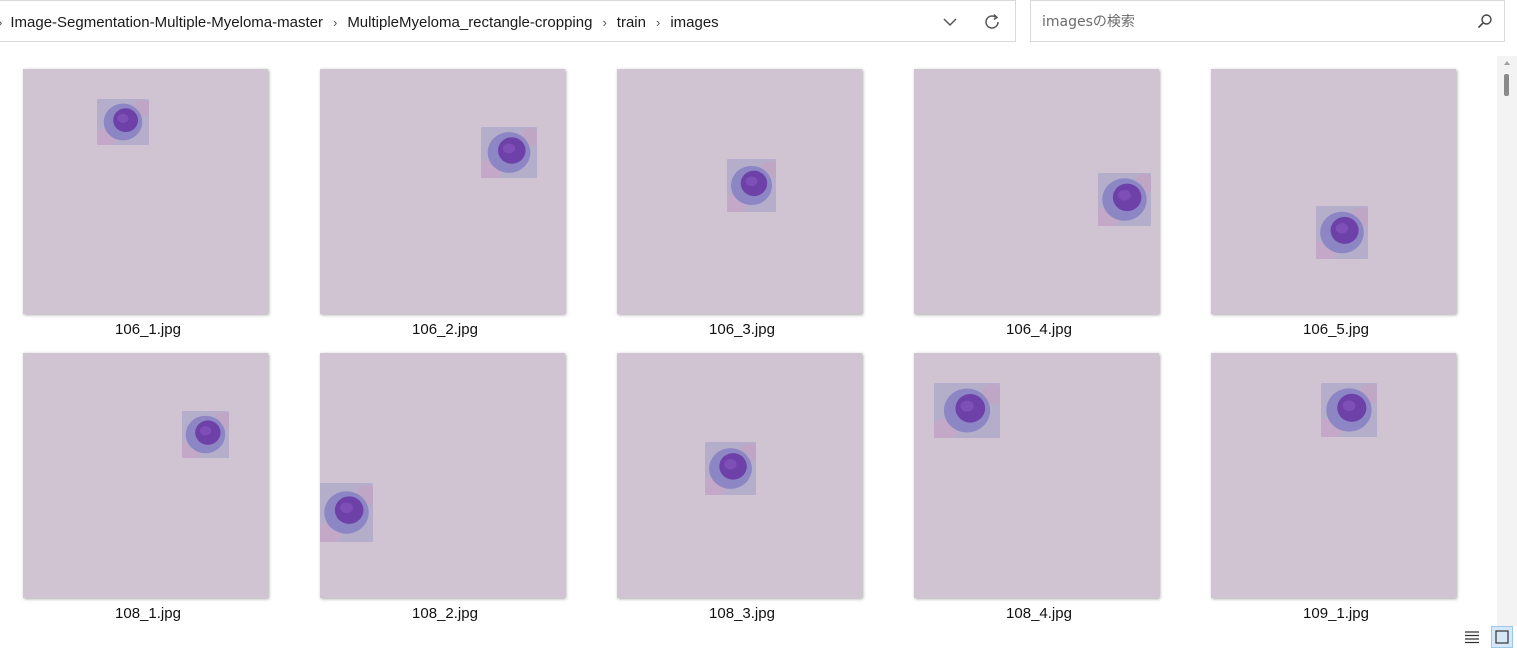  I want to click on file-name: 106_4.jpg, so click(1039, 329).